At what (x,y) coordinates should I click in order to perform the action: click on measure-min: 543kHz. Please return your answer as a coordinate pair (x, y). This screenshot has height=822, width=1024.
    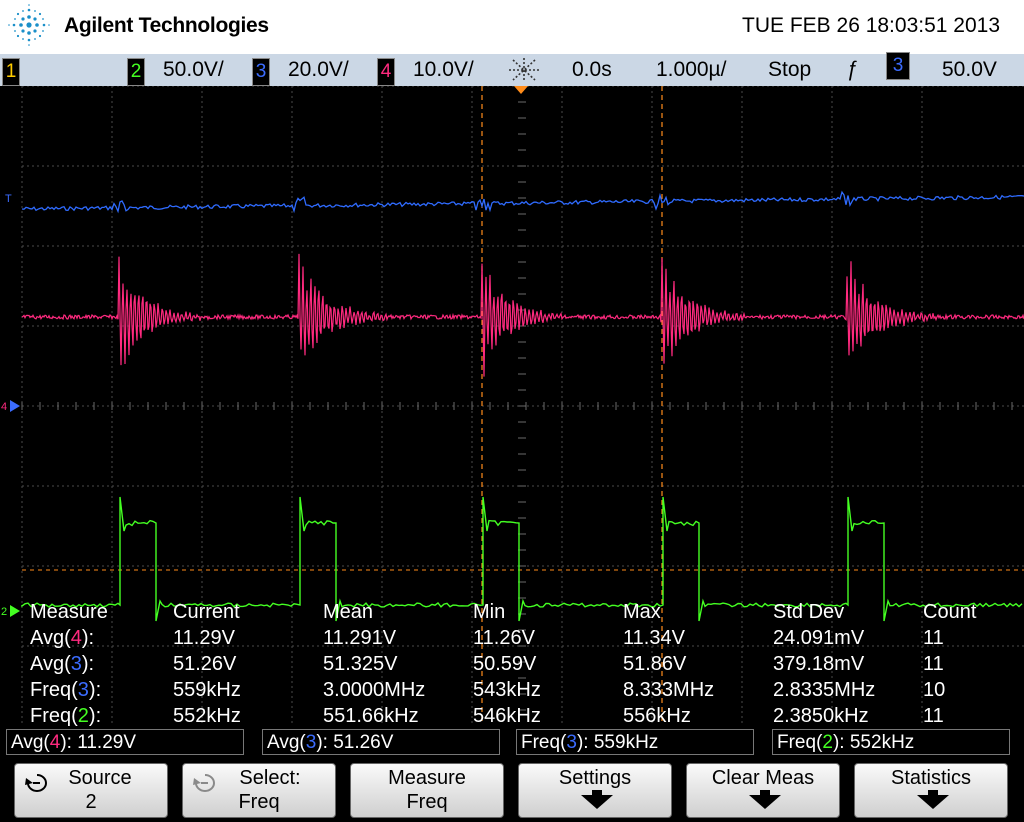
    Looking at the image, I should click on (507, 690).